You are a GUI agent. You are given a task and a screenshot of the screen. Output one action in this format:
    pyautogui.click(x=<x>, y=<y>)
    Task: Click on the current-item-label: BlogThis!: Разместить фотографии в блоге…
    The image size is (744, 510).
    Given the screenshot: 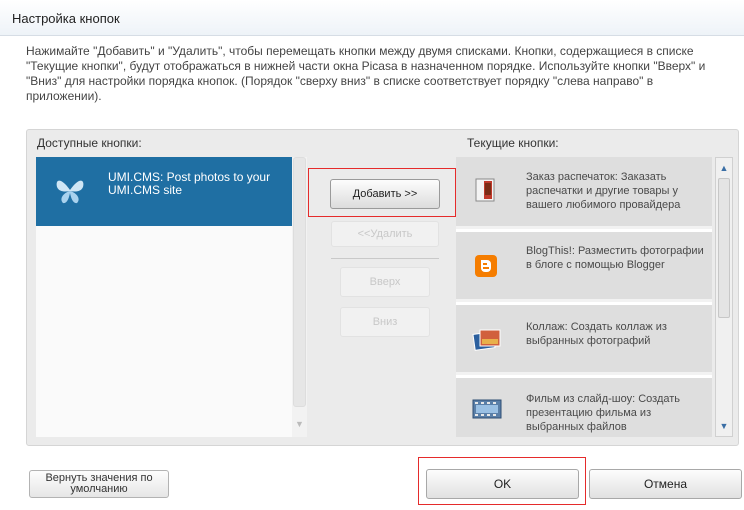 What is the action you would take?
    pyautogui.click(x=615, y=258)
    